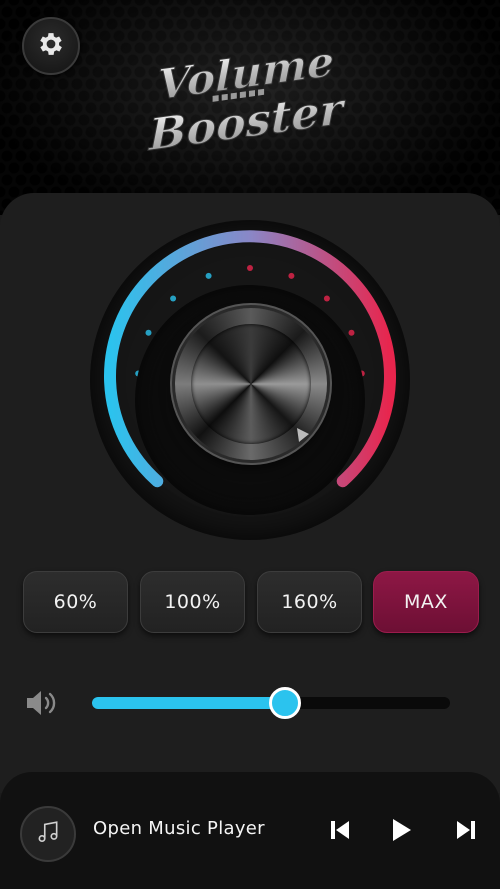 Image resolution: width=500 pixels, height=889 pixels. I want to click on volume-slider-fill, so click(189, 703).